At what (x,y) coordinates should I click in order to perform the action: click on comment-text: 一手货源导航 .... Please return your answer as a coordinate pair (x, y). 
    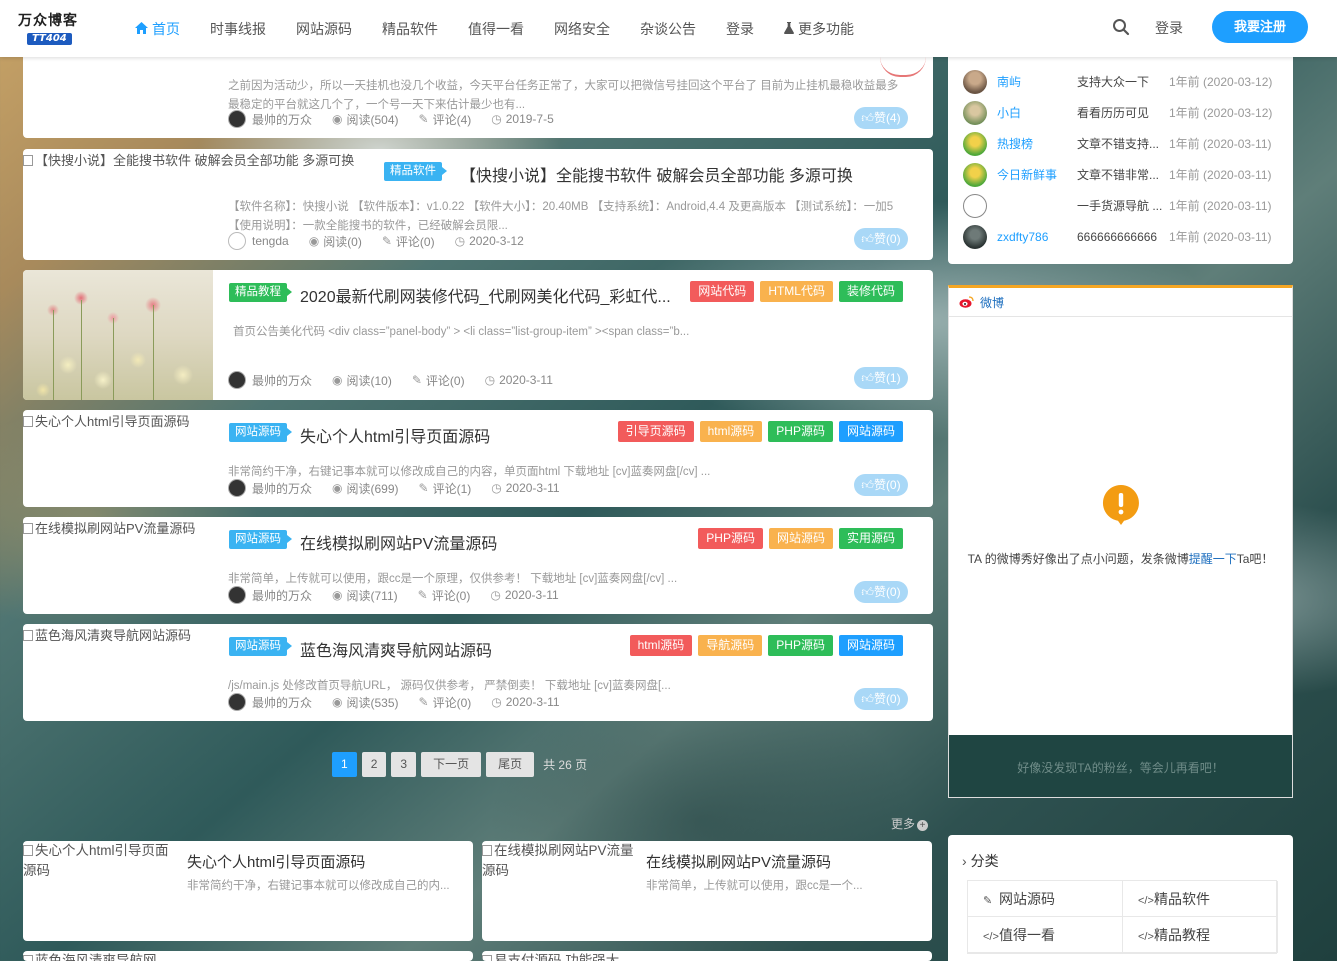
    Looking at the image, I should click on (1123, 205).